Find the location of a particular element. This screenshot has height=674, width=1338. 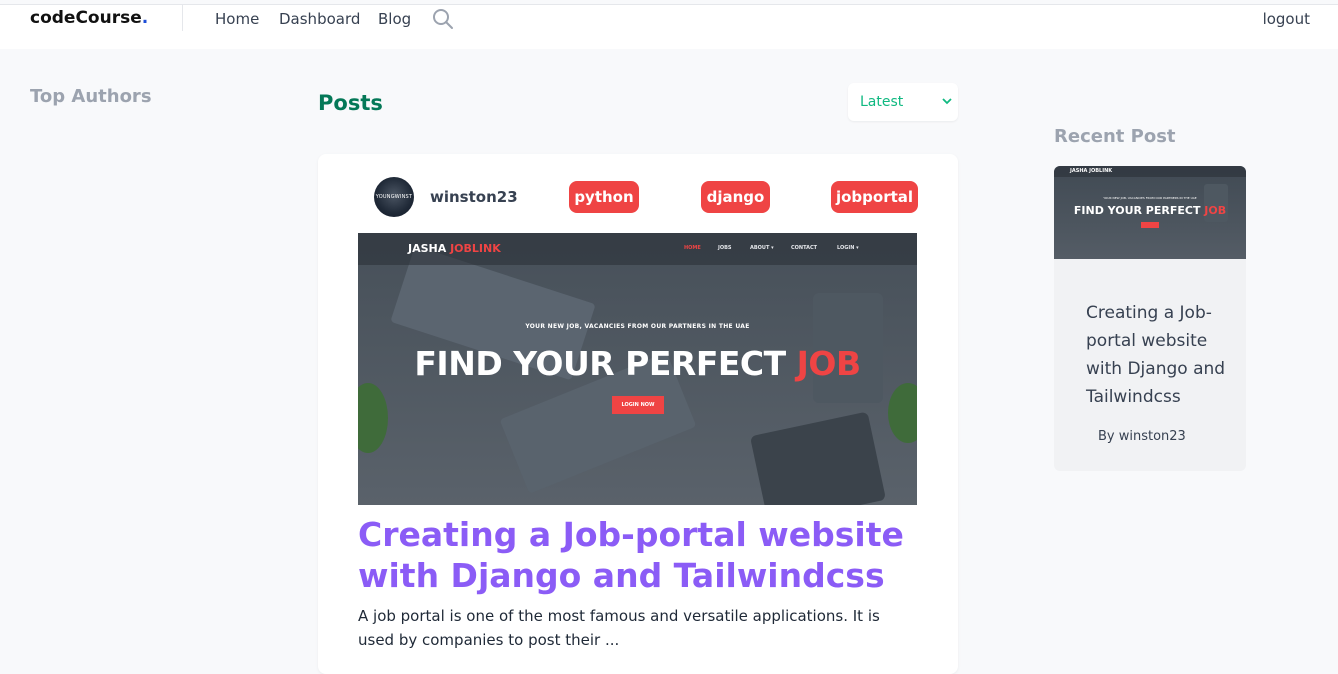

nav-link-dashboard: Dashboard is located at coordinates (319, 19).